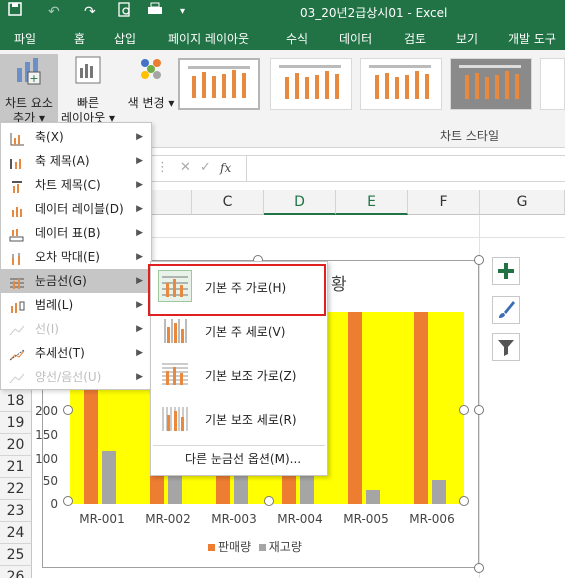 The width and height of the screenshot is (565, 578). I want to click on add-chart-element-icon: +, so click(29, 73).